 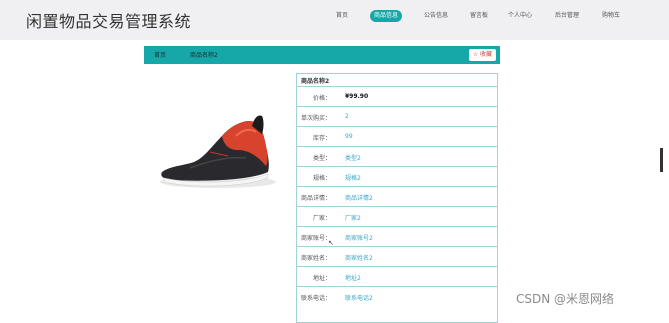 What do you see at coordinates (565, 299) in the screenshot?
I see `watermark: CSDN @米恩网络` at bounding box center [565, 299].